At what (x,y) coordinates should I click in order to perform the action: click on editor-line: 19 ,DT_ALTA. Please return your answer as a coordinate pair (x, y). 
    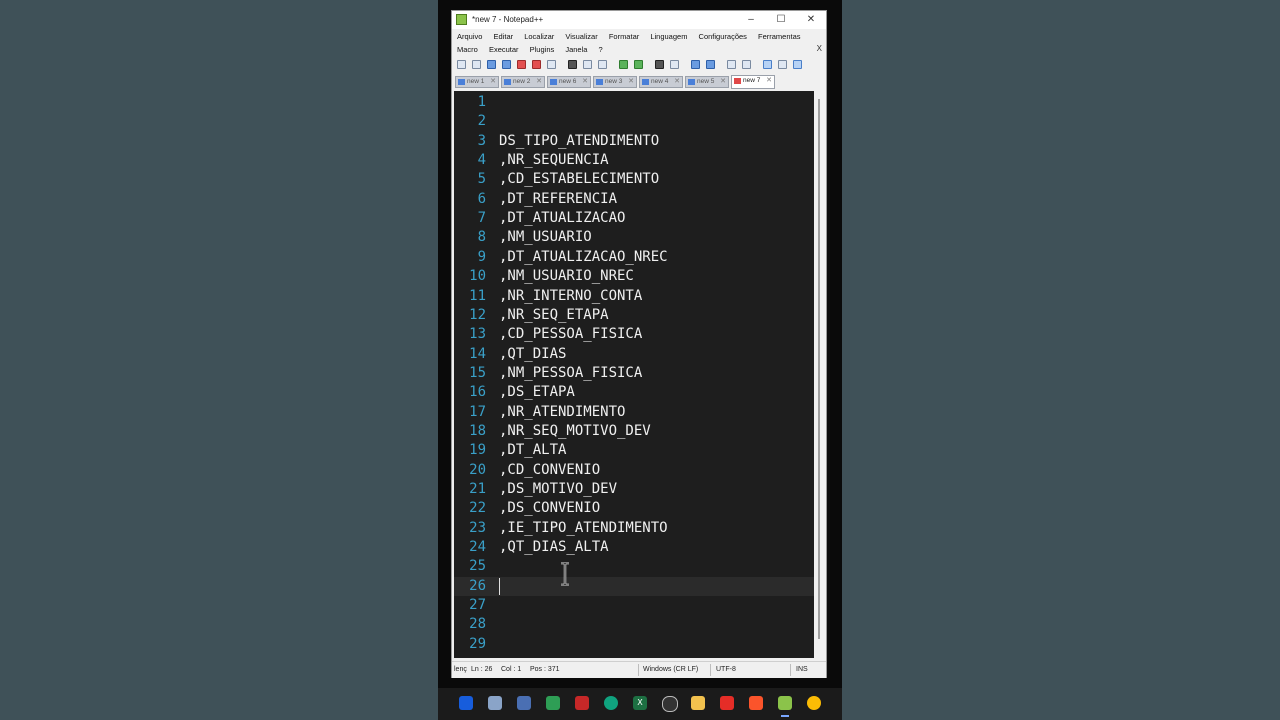
    Looking at the image, I should click on (634, 450).